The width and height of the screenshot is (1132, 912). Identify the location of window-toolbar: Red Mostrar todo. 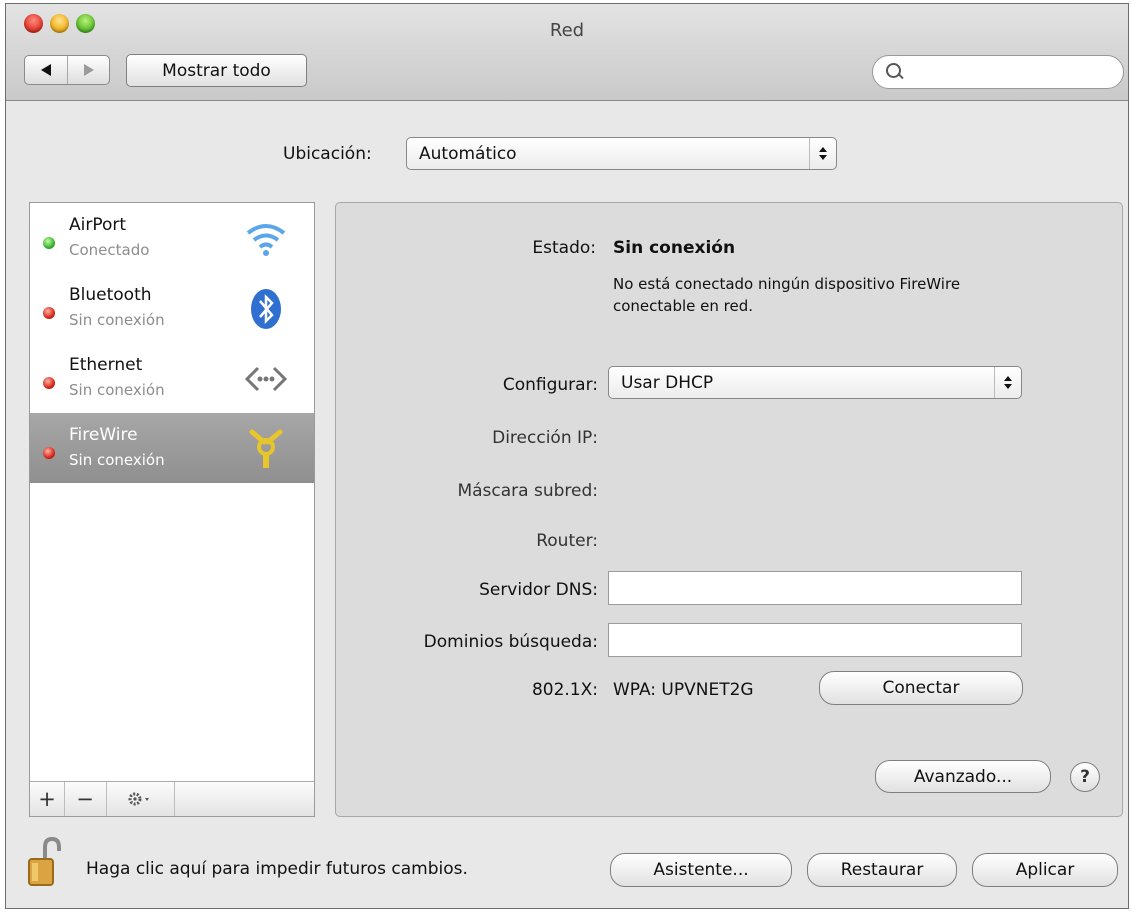
(567, 52).